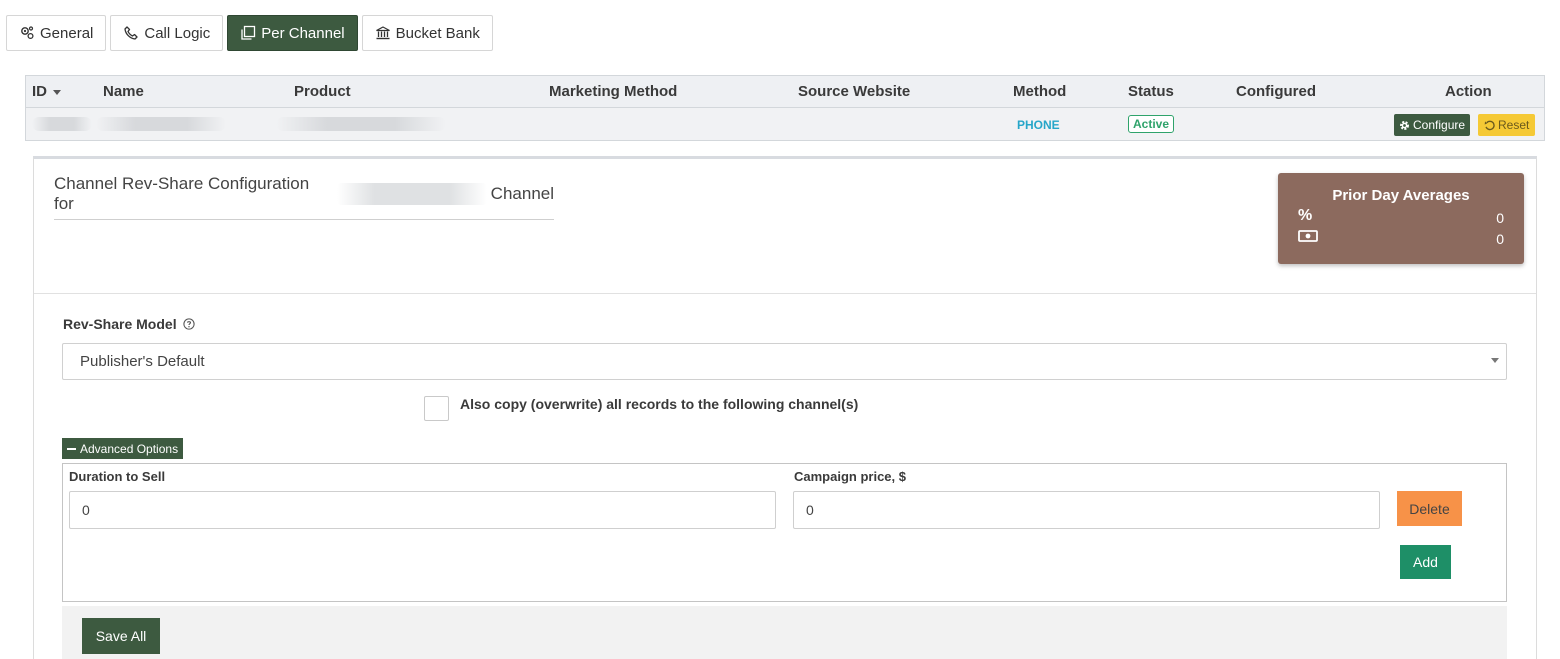 The width and height of the screenshot is (1560, 659). What do you see at coordinates (784, 361) in the screenshot?
I see `rev-share-model-select: Publisher's Default` at bounding box center [784, 361].